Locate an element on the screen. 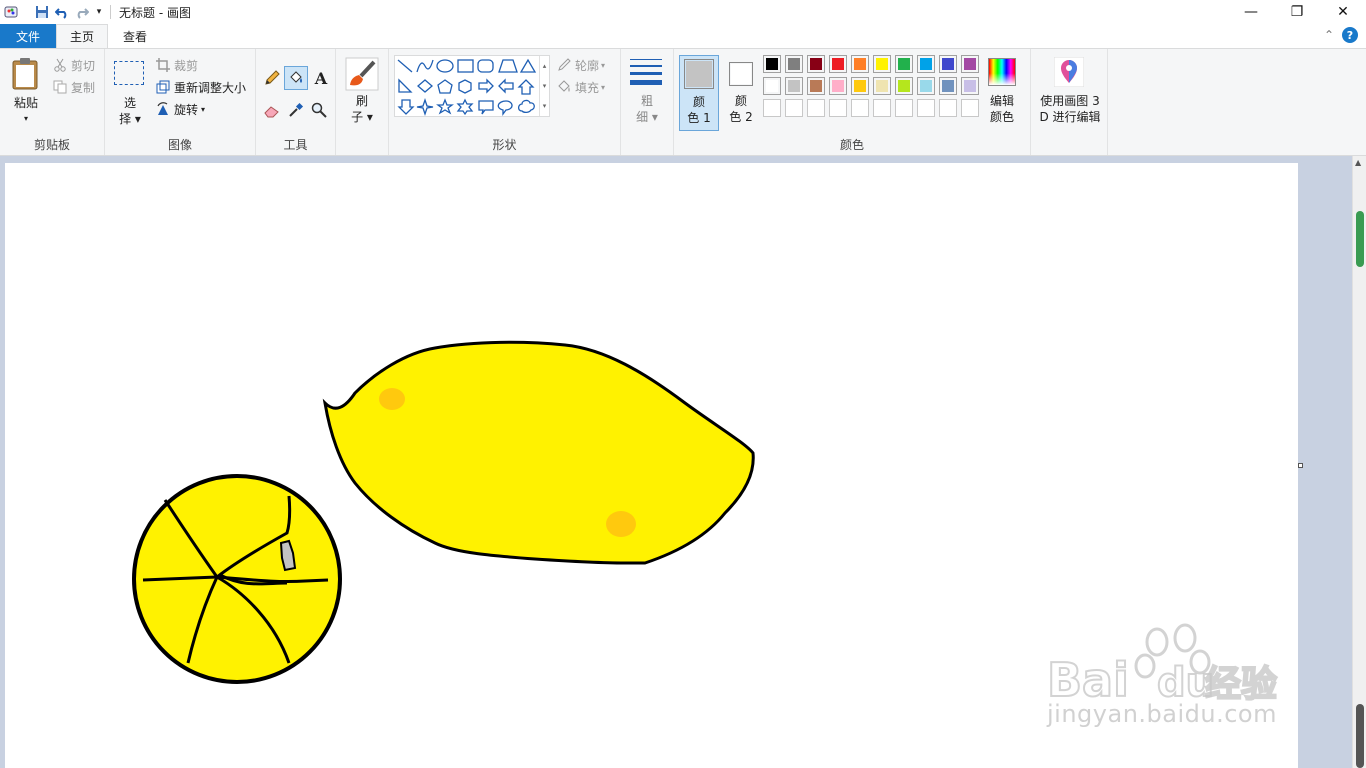 Image resolution: width=1366 pixels, height=768 pixels. eraser-icon is located at coordinates (271, 112).